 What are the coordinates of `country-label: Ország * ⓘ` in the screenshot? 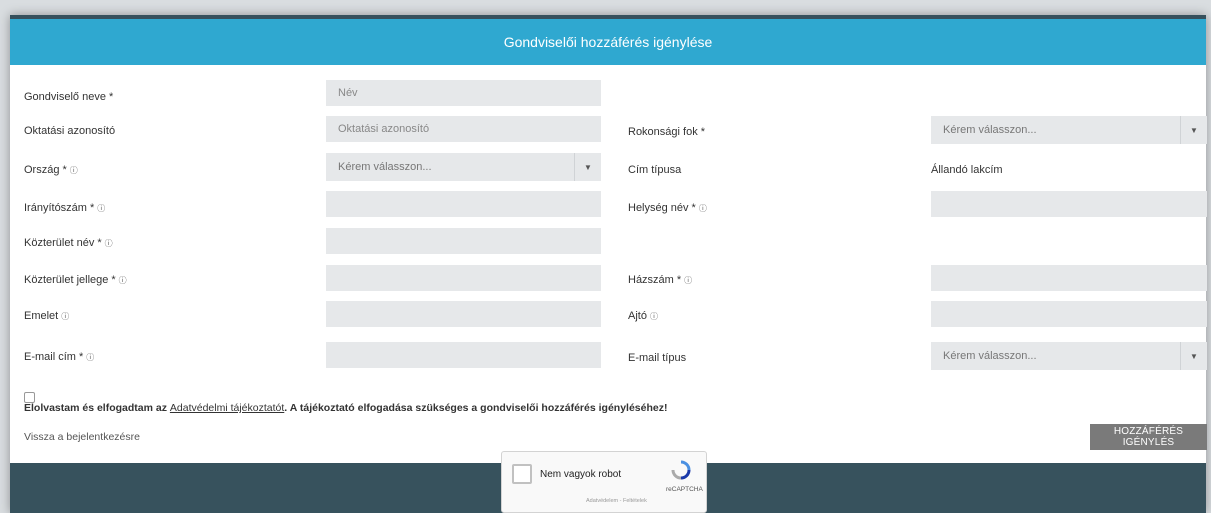 It's located at (51, 170).